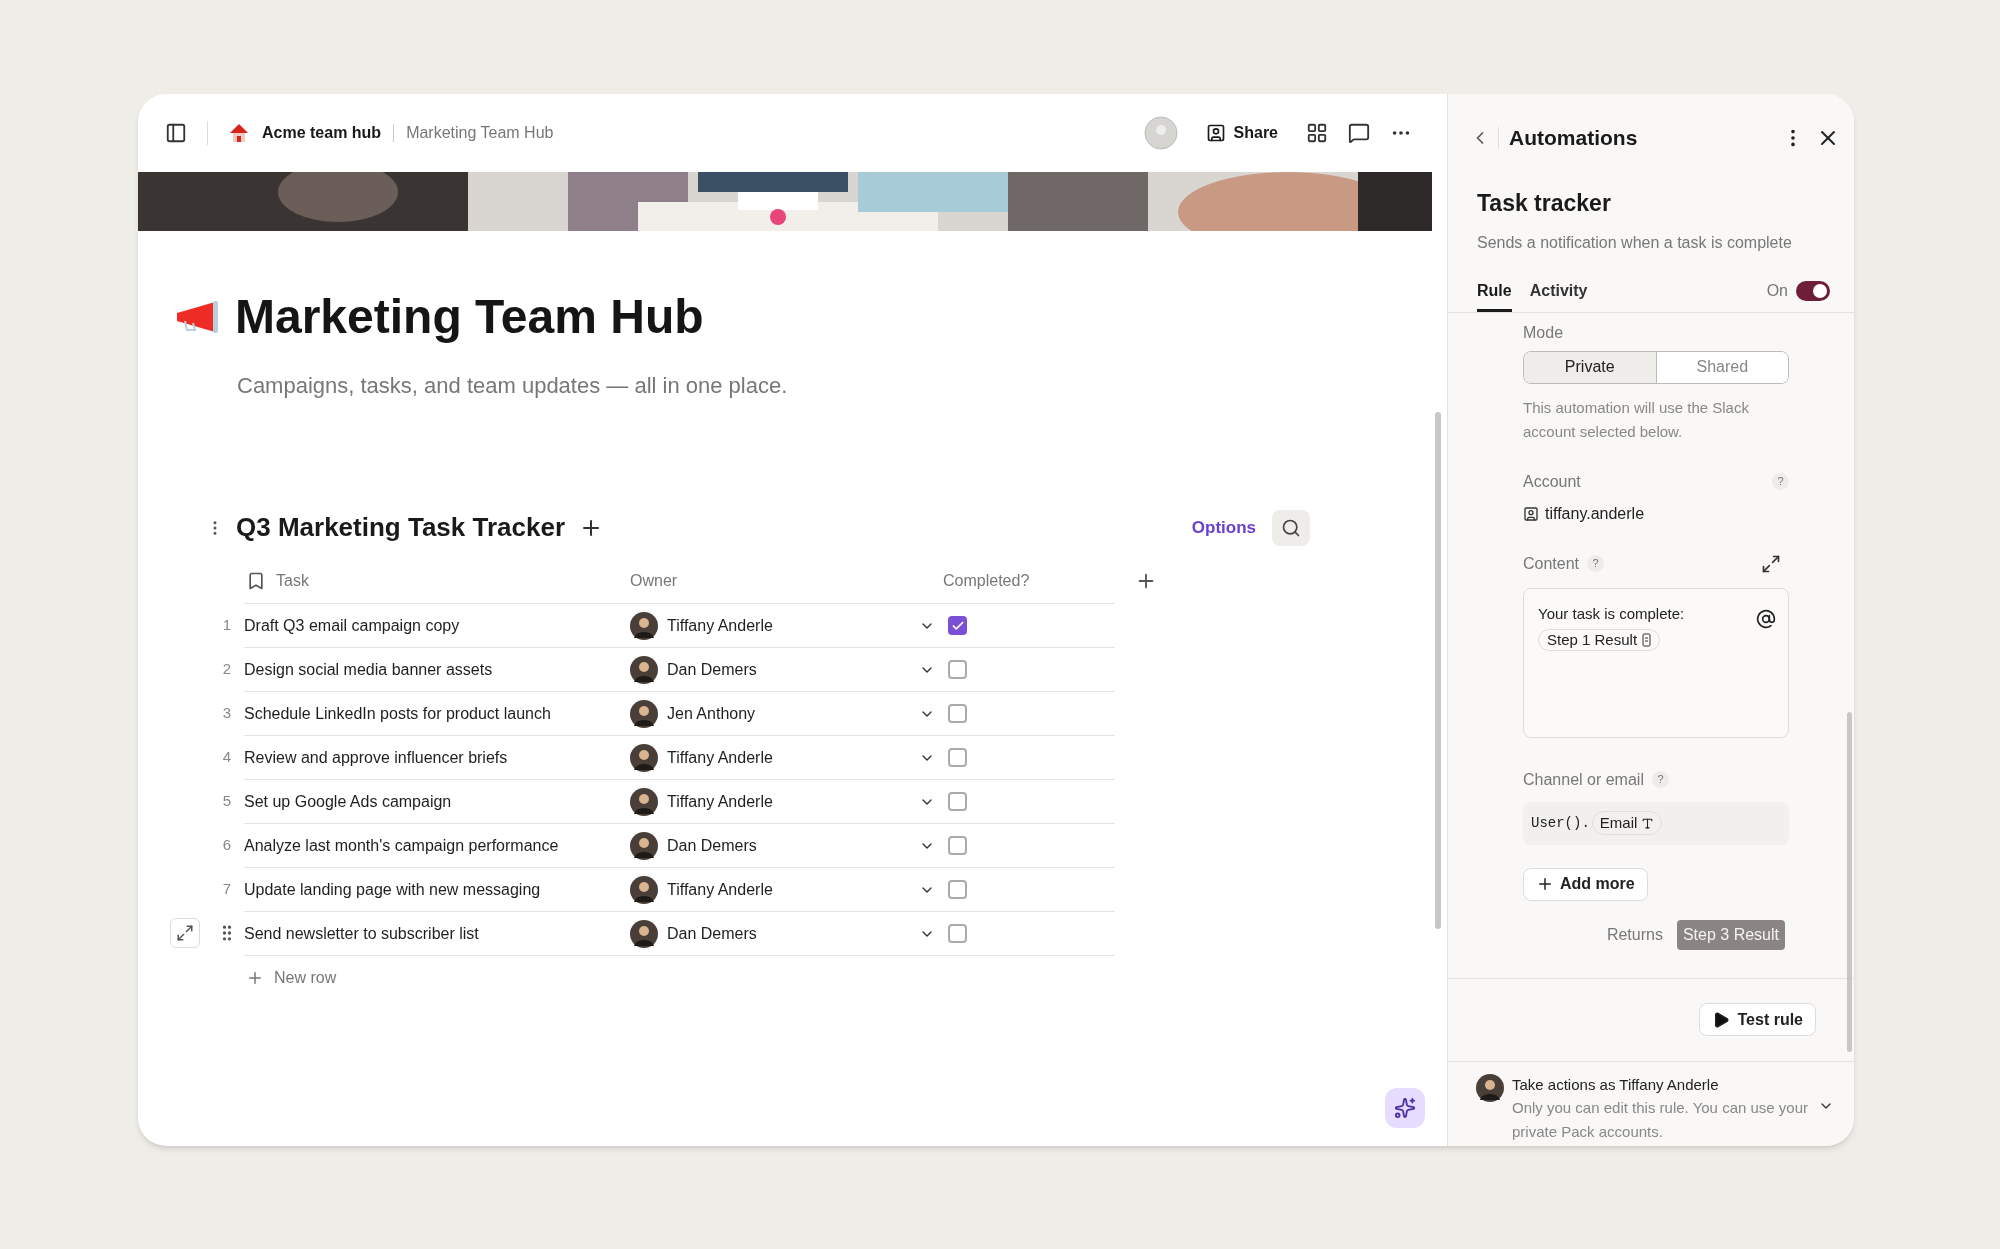 Image resolution: width=2000 pixels, height=1249 pixels. What do you see at coordinates (1545, 884) in the screenshot?
I see `plus-icon` at bounding box center [1545, 884].